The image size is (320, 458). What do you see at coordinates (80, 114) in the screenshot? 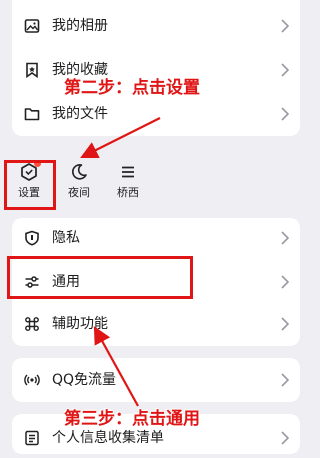
I see `menu-item-label: 我的文件` at bounding box center [80, 114].